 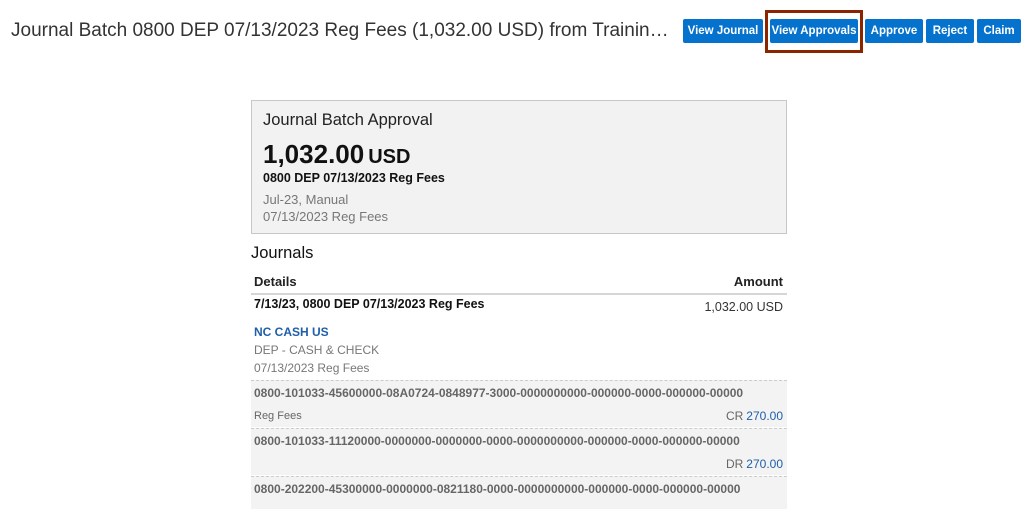 I want to click on line-description: Reg Fees, so click(x=278, y=416).